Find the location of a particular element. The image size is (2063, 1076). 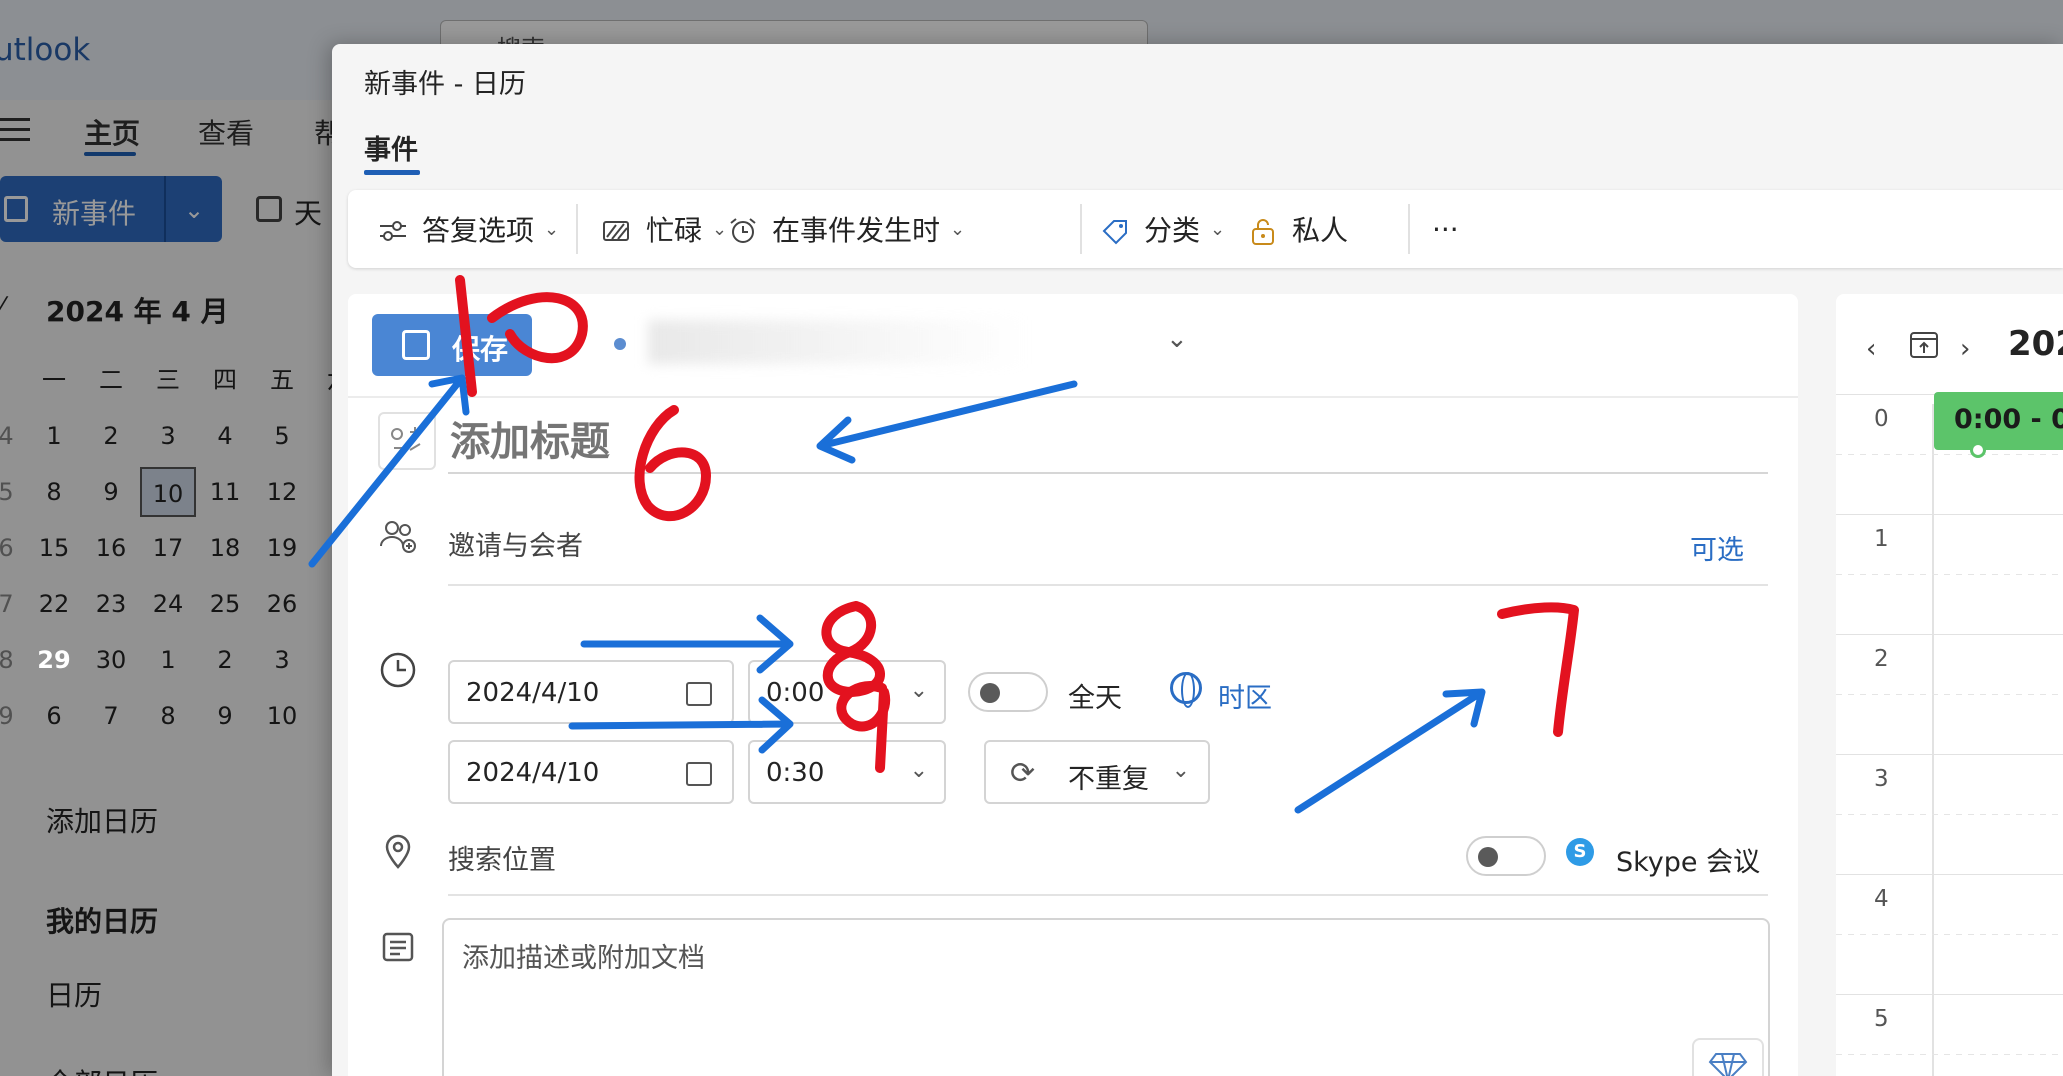

today-icon is located at coordinates (1924, 347).